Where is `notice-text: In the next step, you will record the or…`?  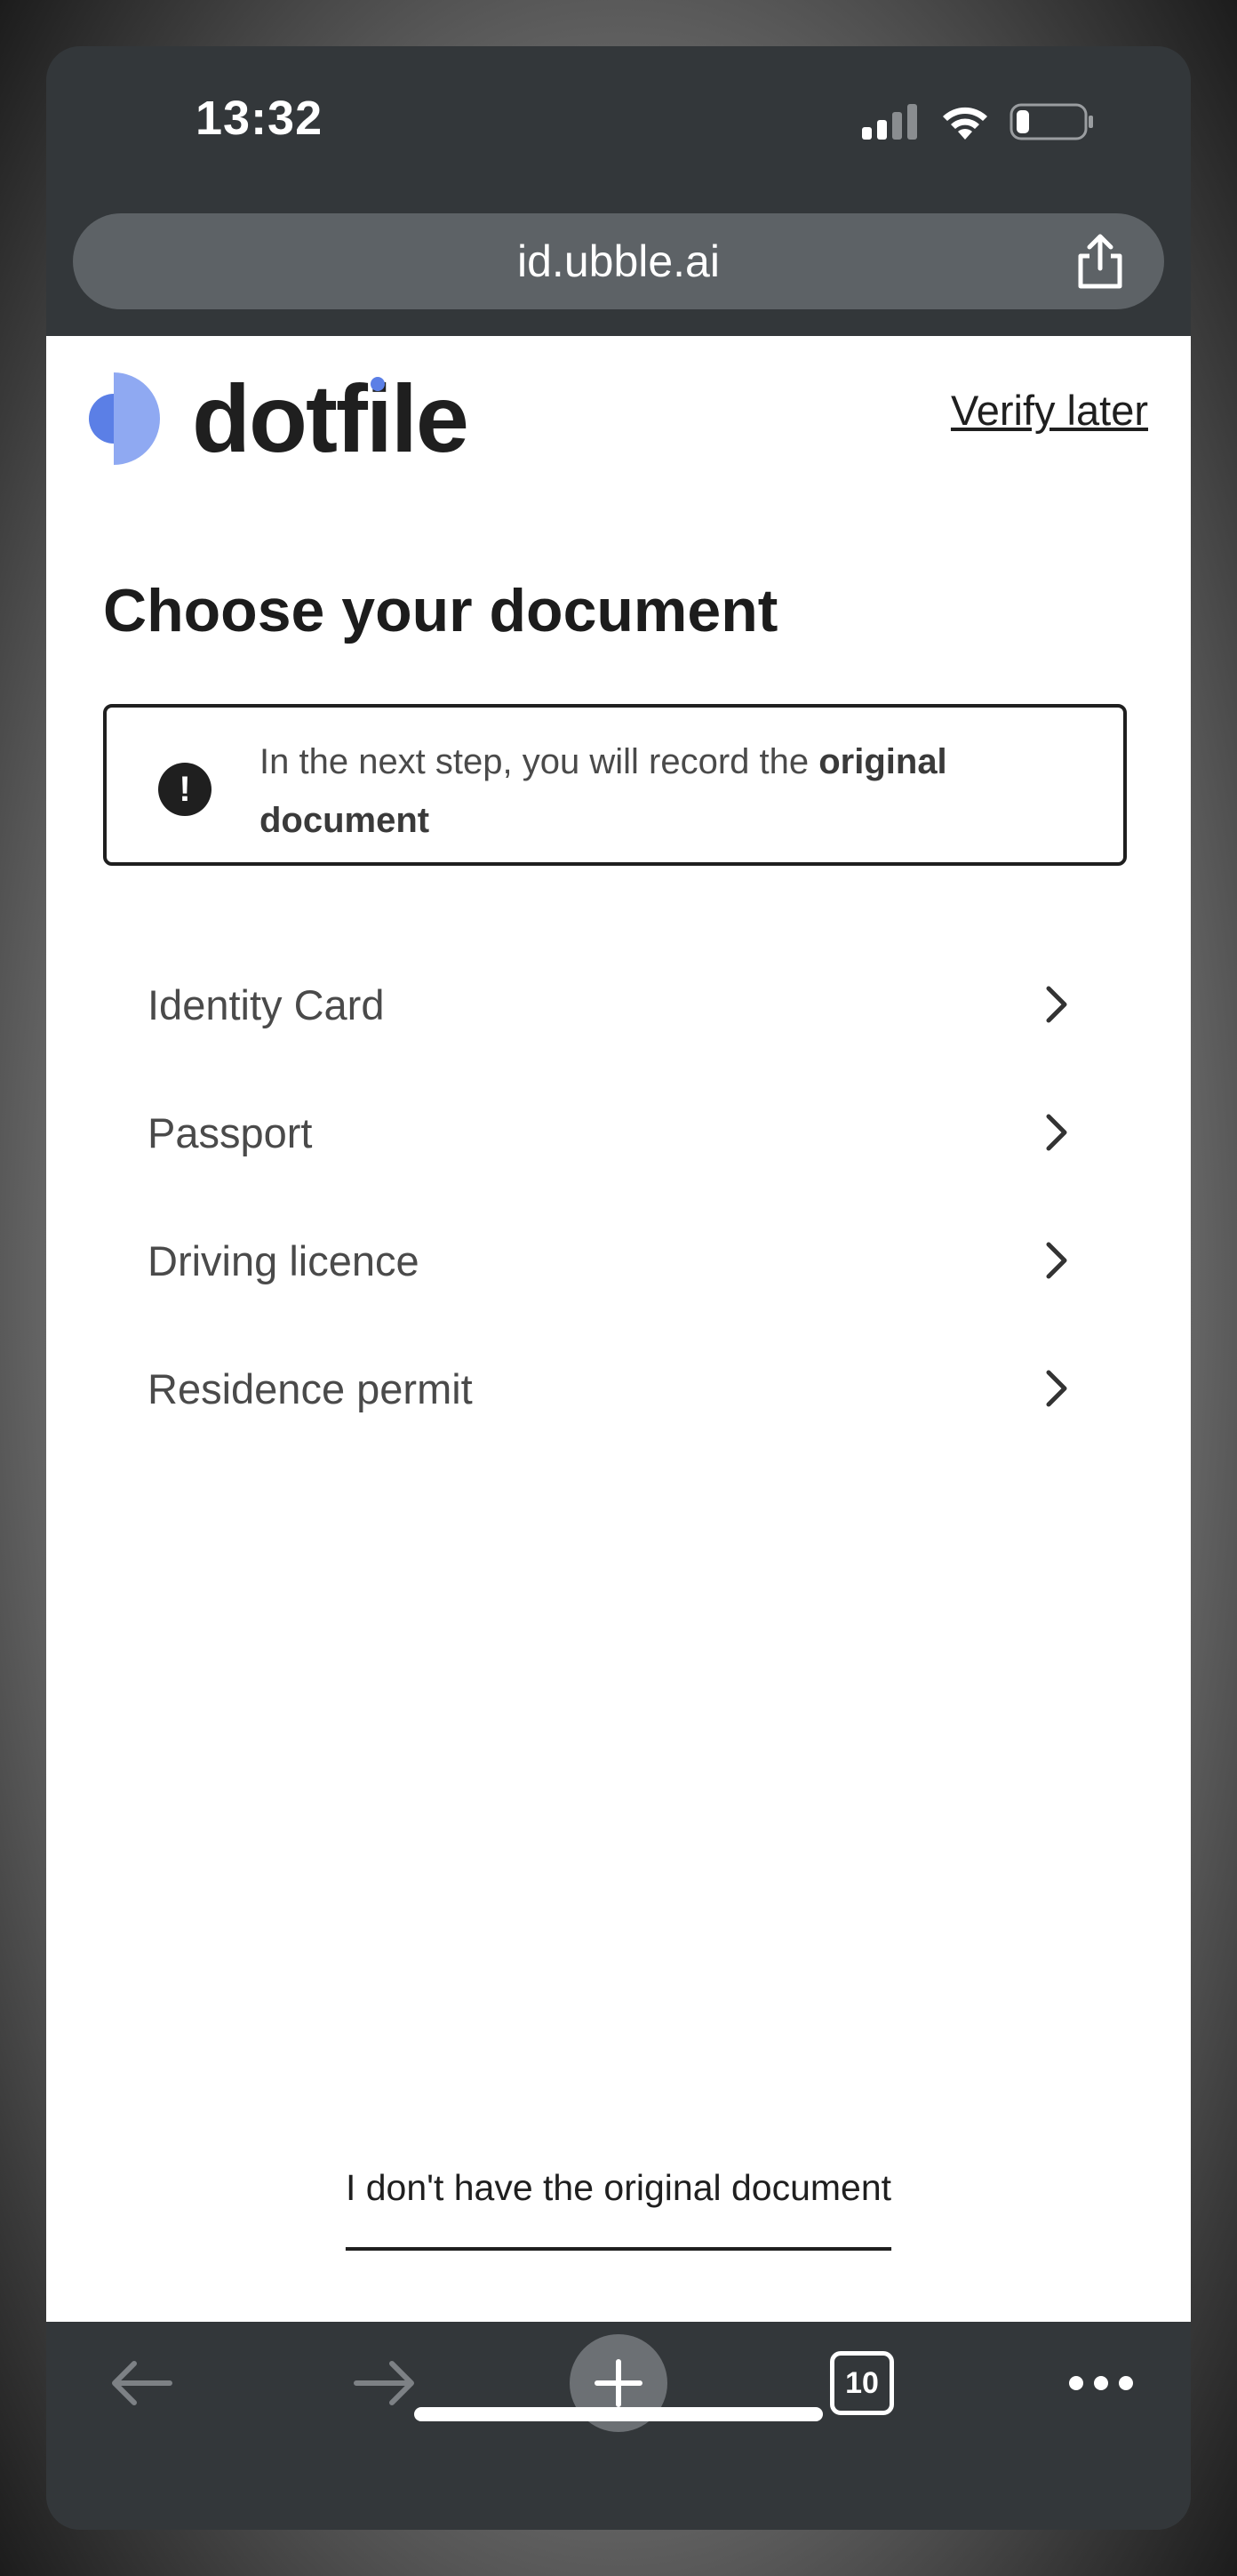 notice-text: In the next step, you will record the or… is located at coordinates (603, 791).